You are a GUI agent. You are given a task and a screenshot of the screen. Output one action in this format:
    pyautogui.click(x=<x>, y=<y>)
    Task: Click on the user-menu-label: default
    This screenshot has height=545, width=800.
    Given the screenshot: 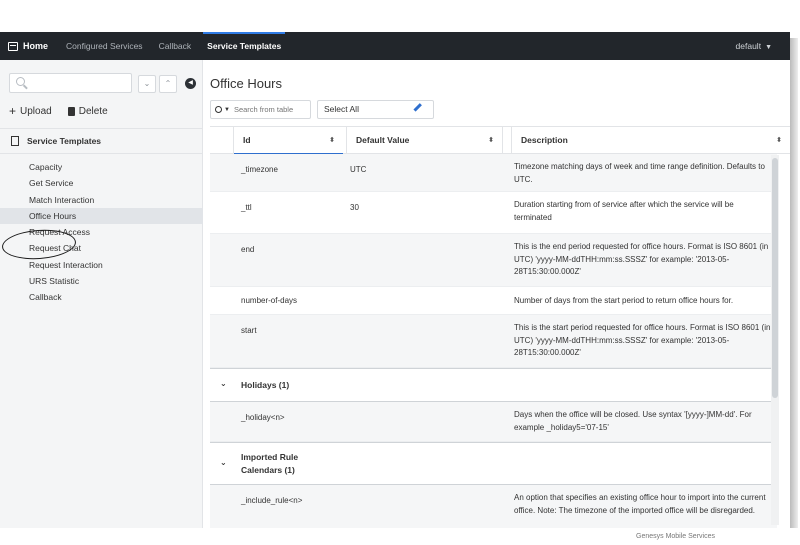 What is the action you would take?
    pyautogui.click(x=748, y=46)
    